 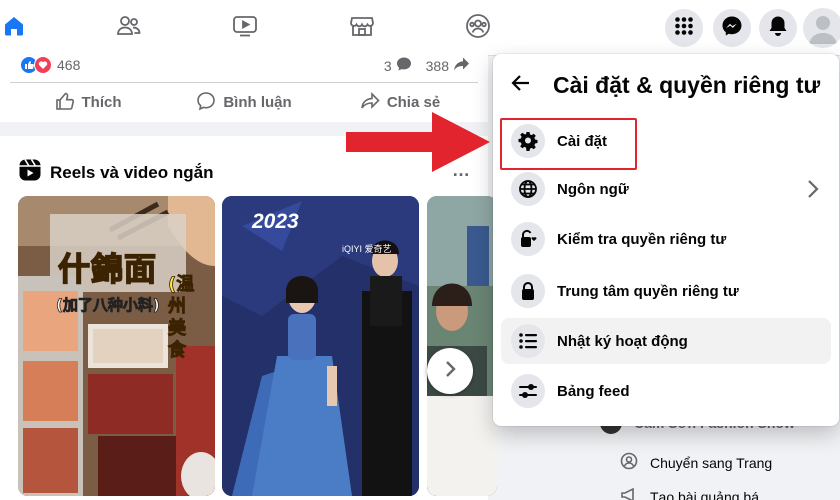 I want to click on messenger-button, so click(x=732, y=28).